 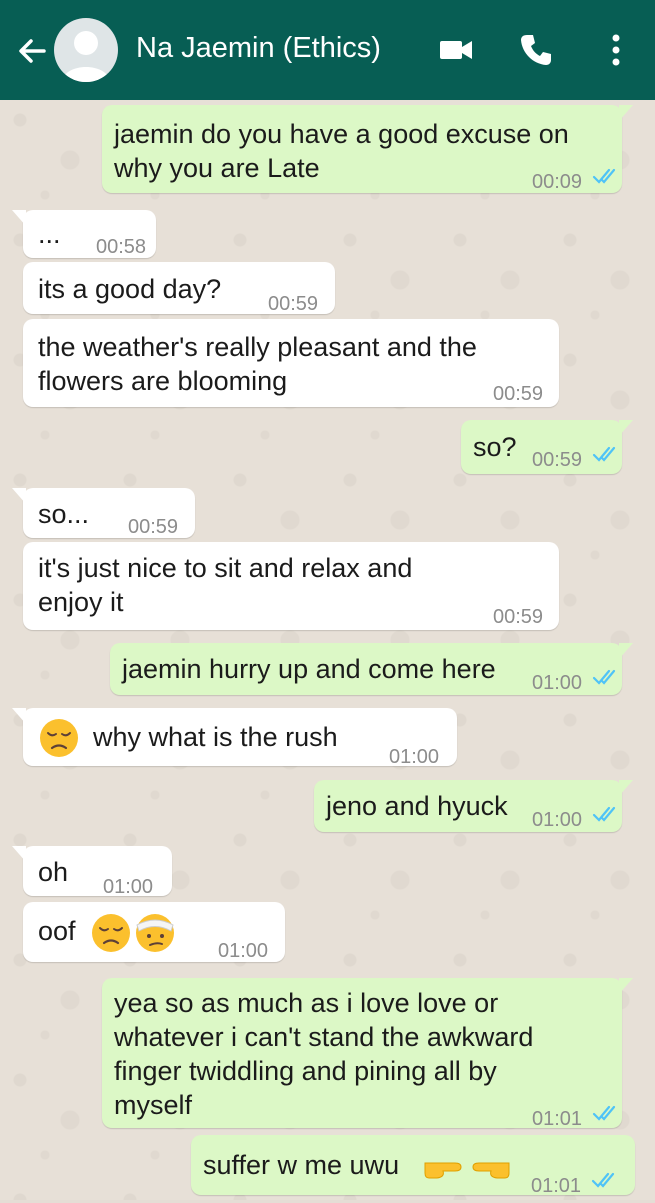 What do you see at coordinates (103, 513) in the screenshot?
I see `incoming-message: so... 00:59` at bounding box center [103, 513].